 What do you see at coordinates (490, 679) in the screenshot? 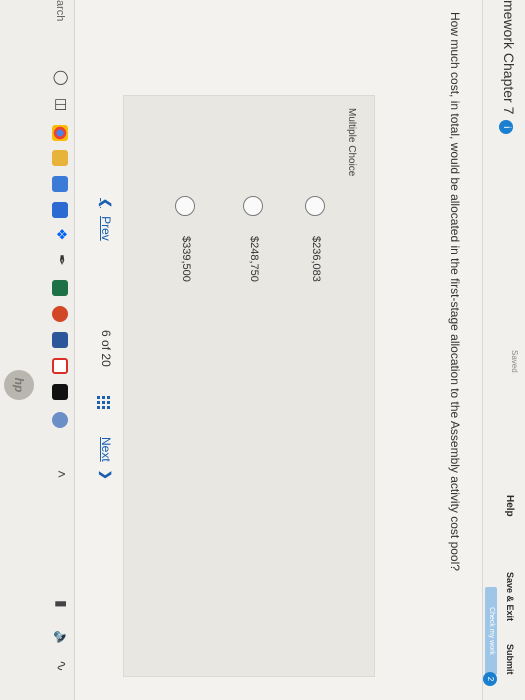
I see `check-work-count-badge: 2` at bounding box center [490, 679].